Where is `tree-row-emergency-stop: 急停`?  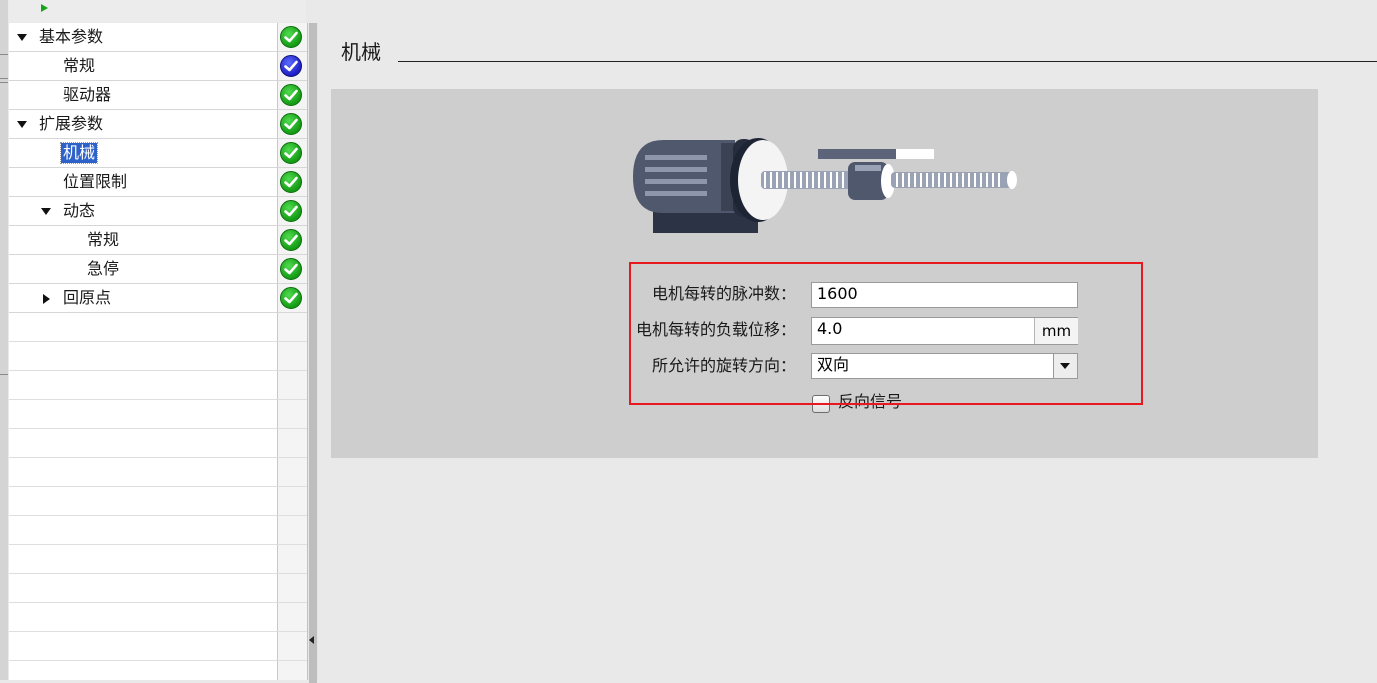 tree-row-emergency-stop: 急停 is located at coordinates (158, 269).